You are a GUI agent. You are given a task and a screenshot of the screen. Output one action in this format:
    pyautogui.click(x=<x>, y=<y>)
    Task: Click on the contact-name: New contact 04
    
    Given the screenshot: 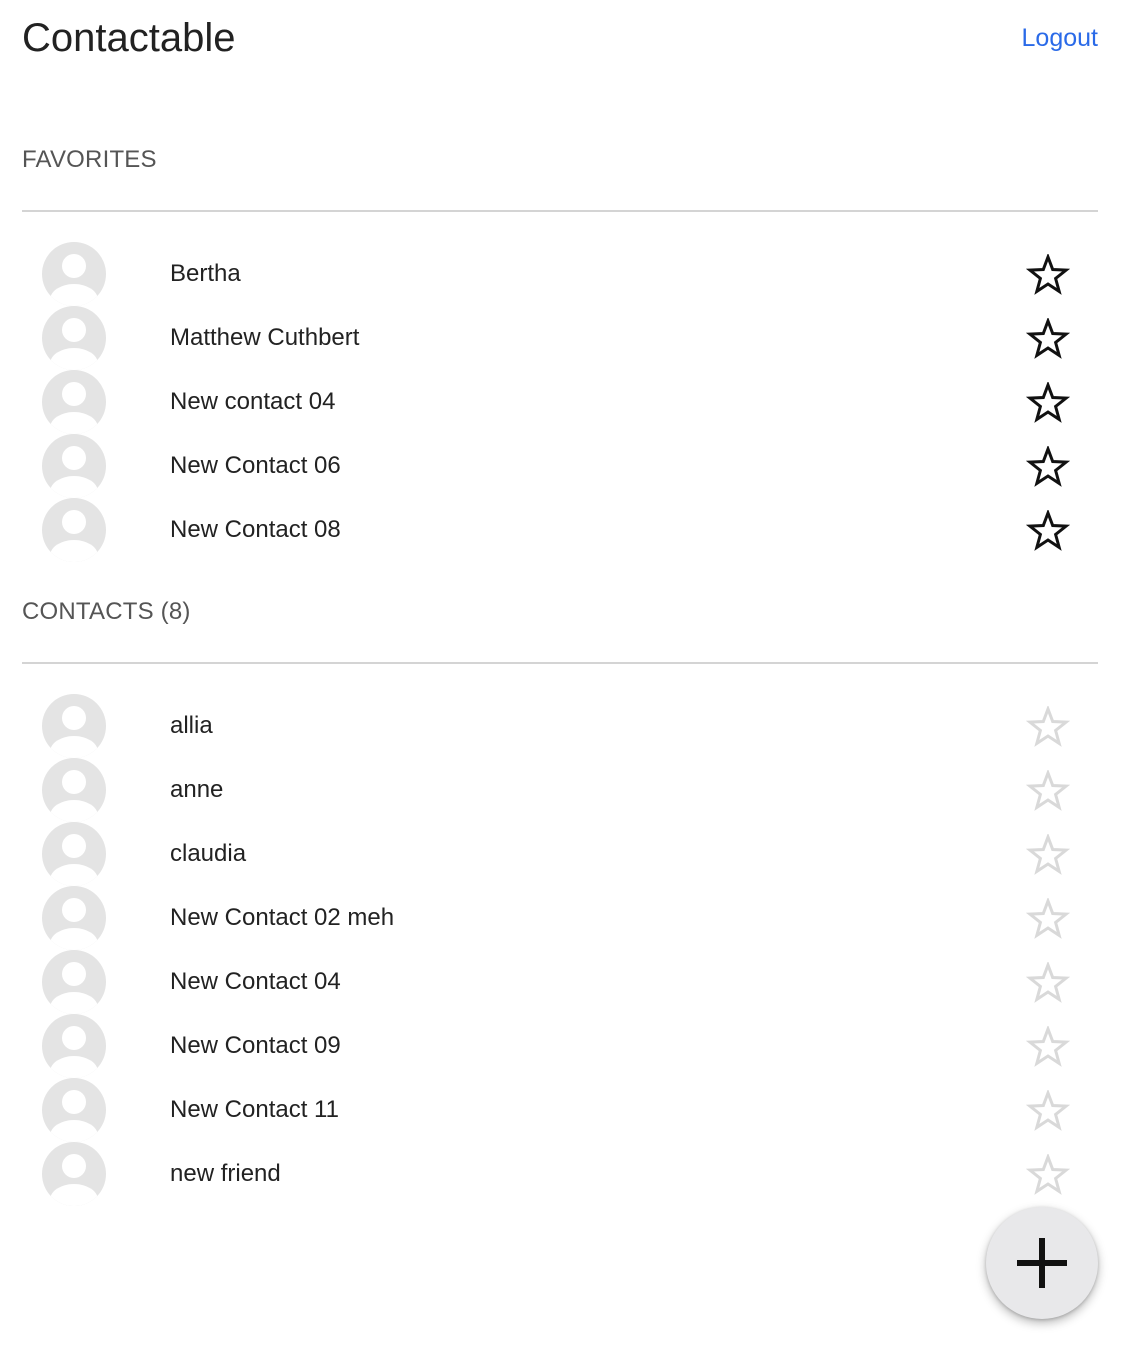 What is the action you would take?
    pyautogui.click(x=253, y=401)
    